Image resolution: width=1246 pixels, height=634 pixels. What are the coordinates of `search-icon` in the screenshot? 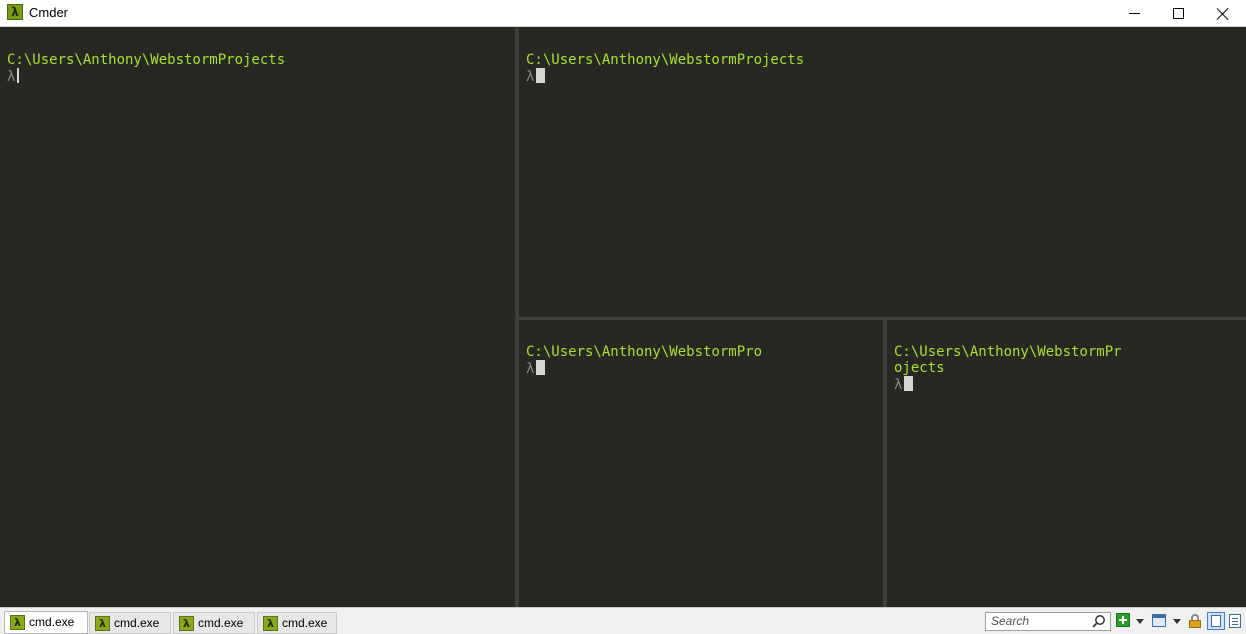 It's located at (1099, 621).